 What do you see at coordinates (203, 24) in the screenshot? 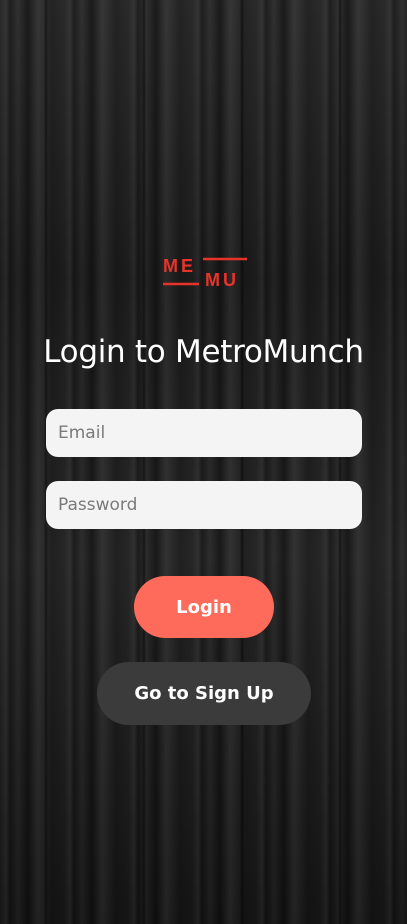
I see `status-bar` at bounding box center [203, 24].